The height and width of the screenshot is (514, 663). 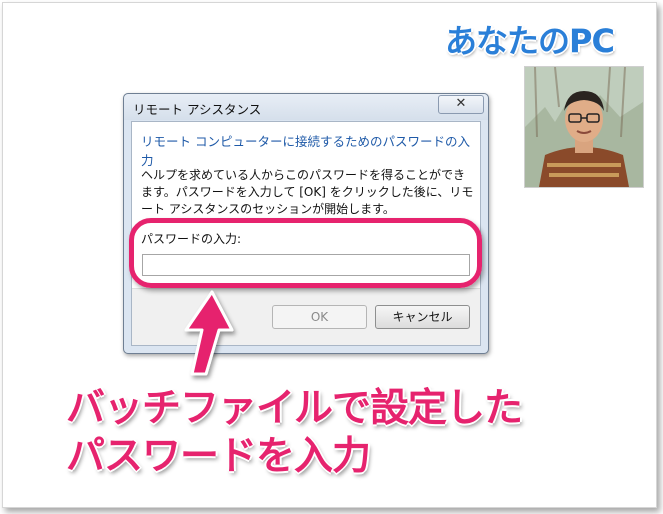 I want to click on ok-button: OK, so click(x=319, y=317).